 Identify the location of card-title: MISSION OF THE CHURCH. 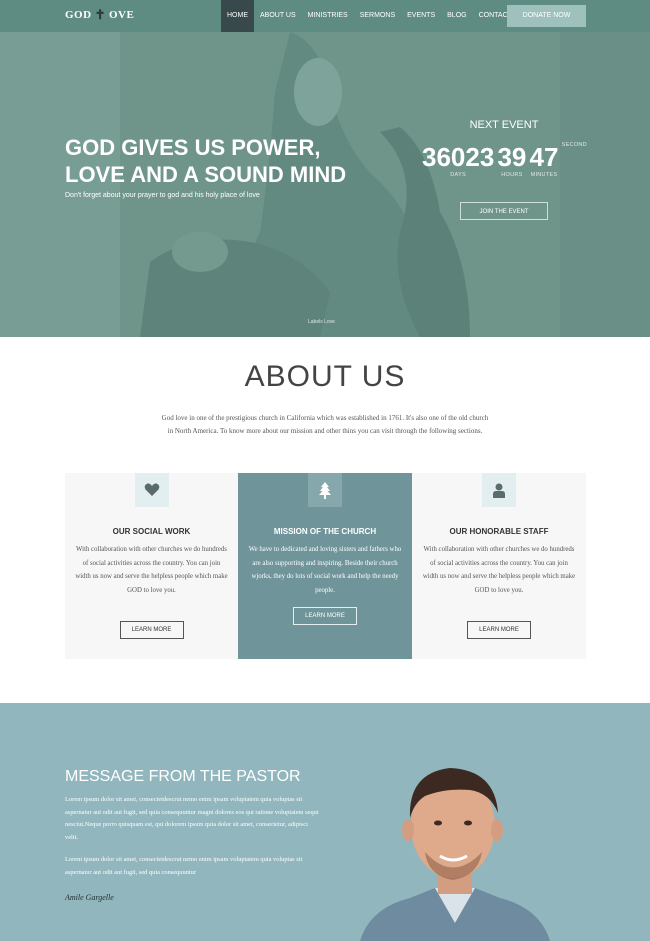
(325, 531).